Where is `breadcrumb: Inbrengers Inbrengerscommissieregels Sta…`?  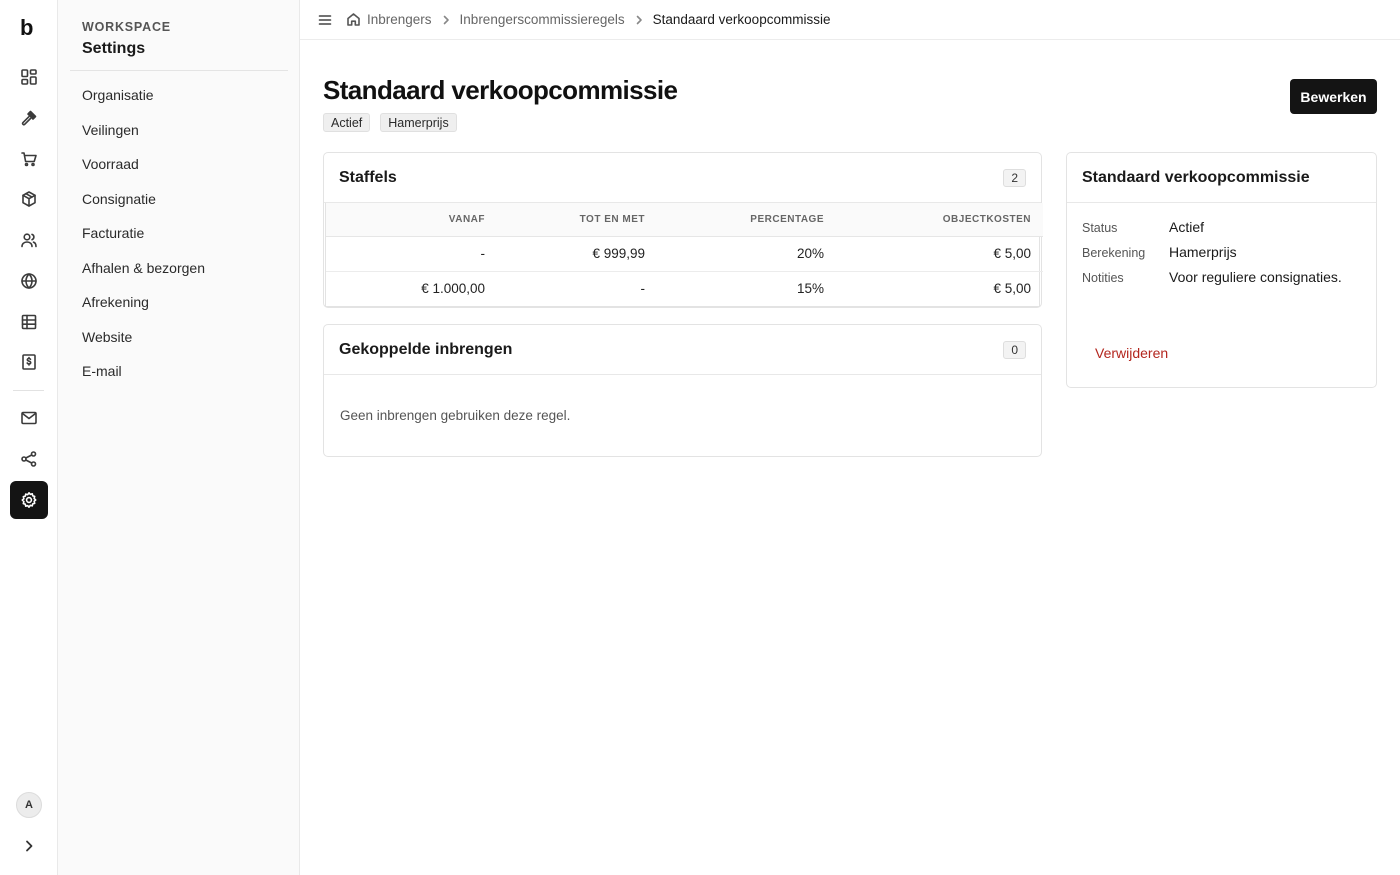 breadcrumb: Inbrengers Inbrengerscommissieregels Sta… is located at coordinates (850, 20).